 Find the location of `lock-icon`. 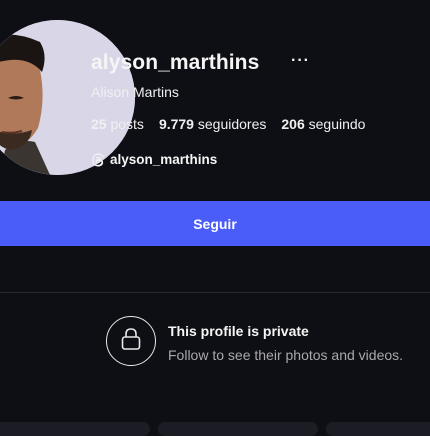

lock-icon is located at coordinates (131, 341).